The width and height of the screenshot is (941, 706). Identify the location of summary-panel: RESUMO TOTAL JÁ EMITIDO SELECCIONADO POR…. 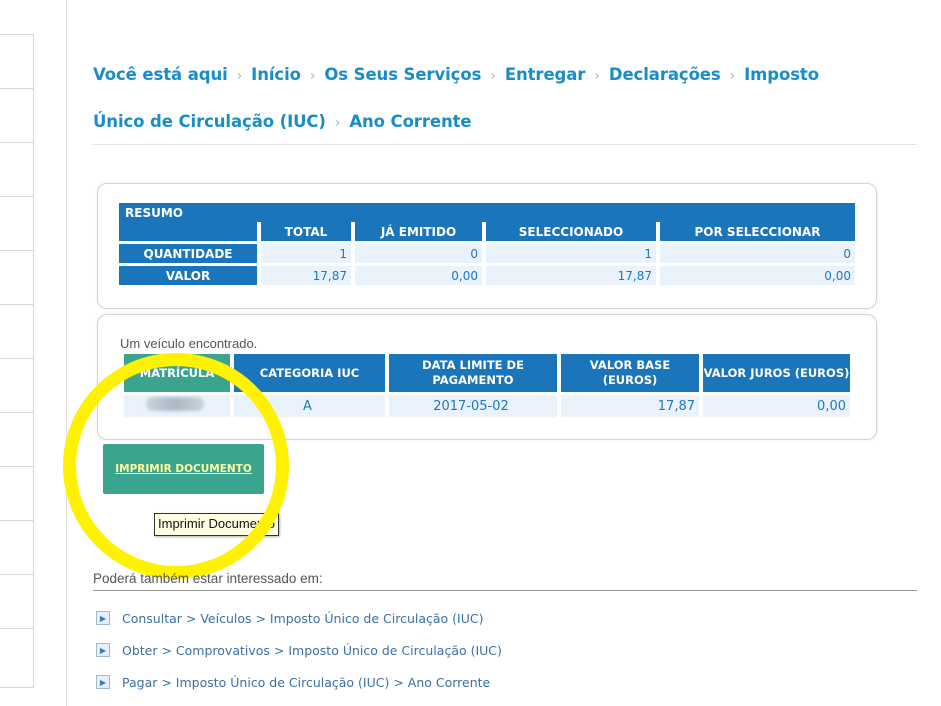
(487, 246).